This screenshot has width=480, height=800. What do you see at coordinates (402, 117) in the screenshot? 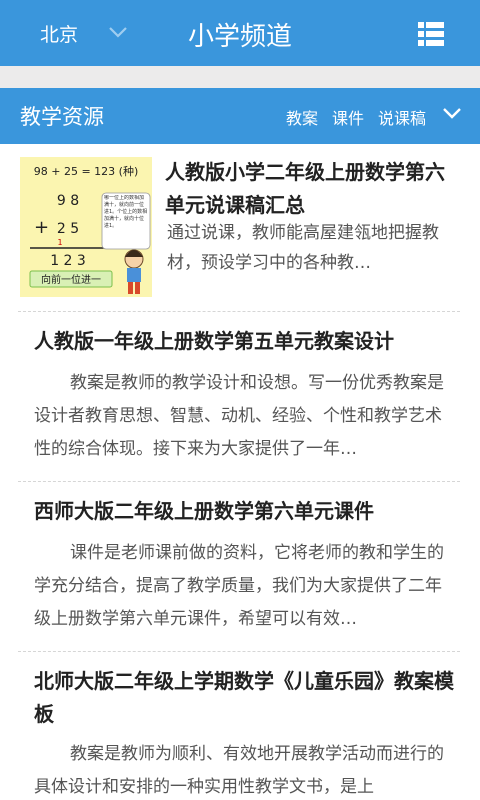
I see `tab-shuokegao: 说课稿` at bounding box center [402, 117].